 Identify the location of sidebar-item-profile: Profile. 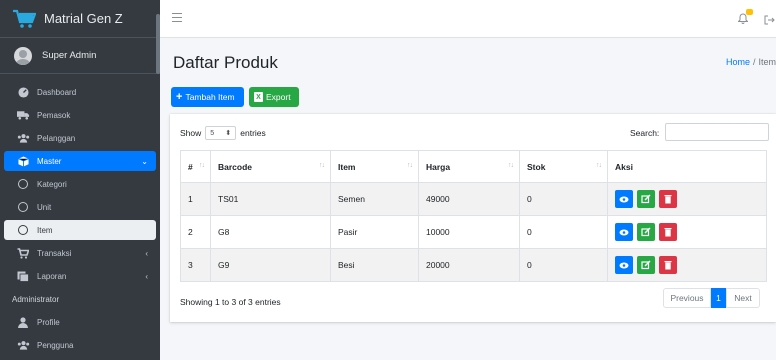
(80, 322).